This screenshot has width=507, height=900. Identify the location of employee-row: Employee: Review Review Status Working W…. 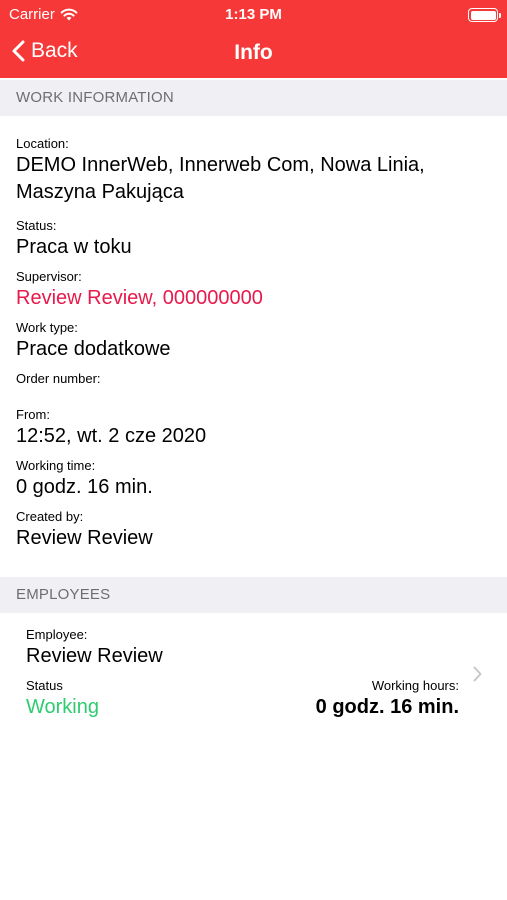
(253, 670).